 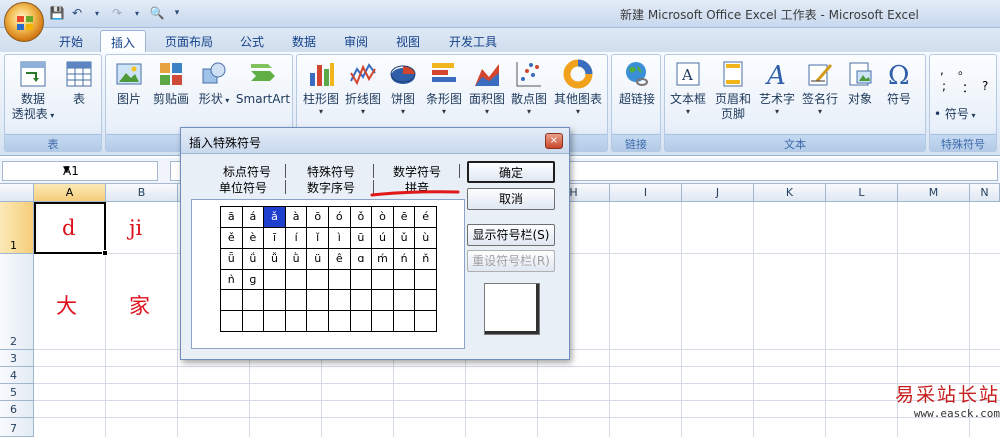 What do you see at coordinates (17, 358) in the screenshot?
I see `row-header-3: 3` at bounding box center [17, 358].